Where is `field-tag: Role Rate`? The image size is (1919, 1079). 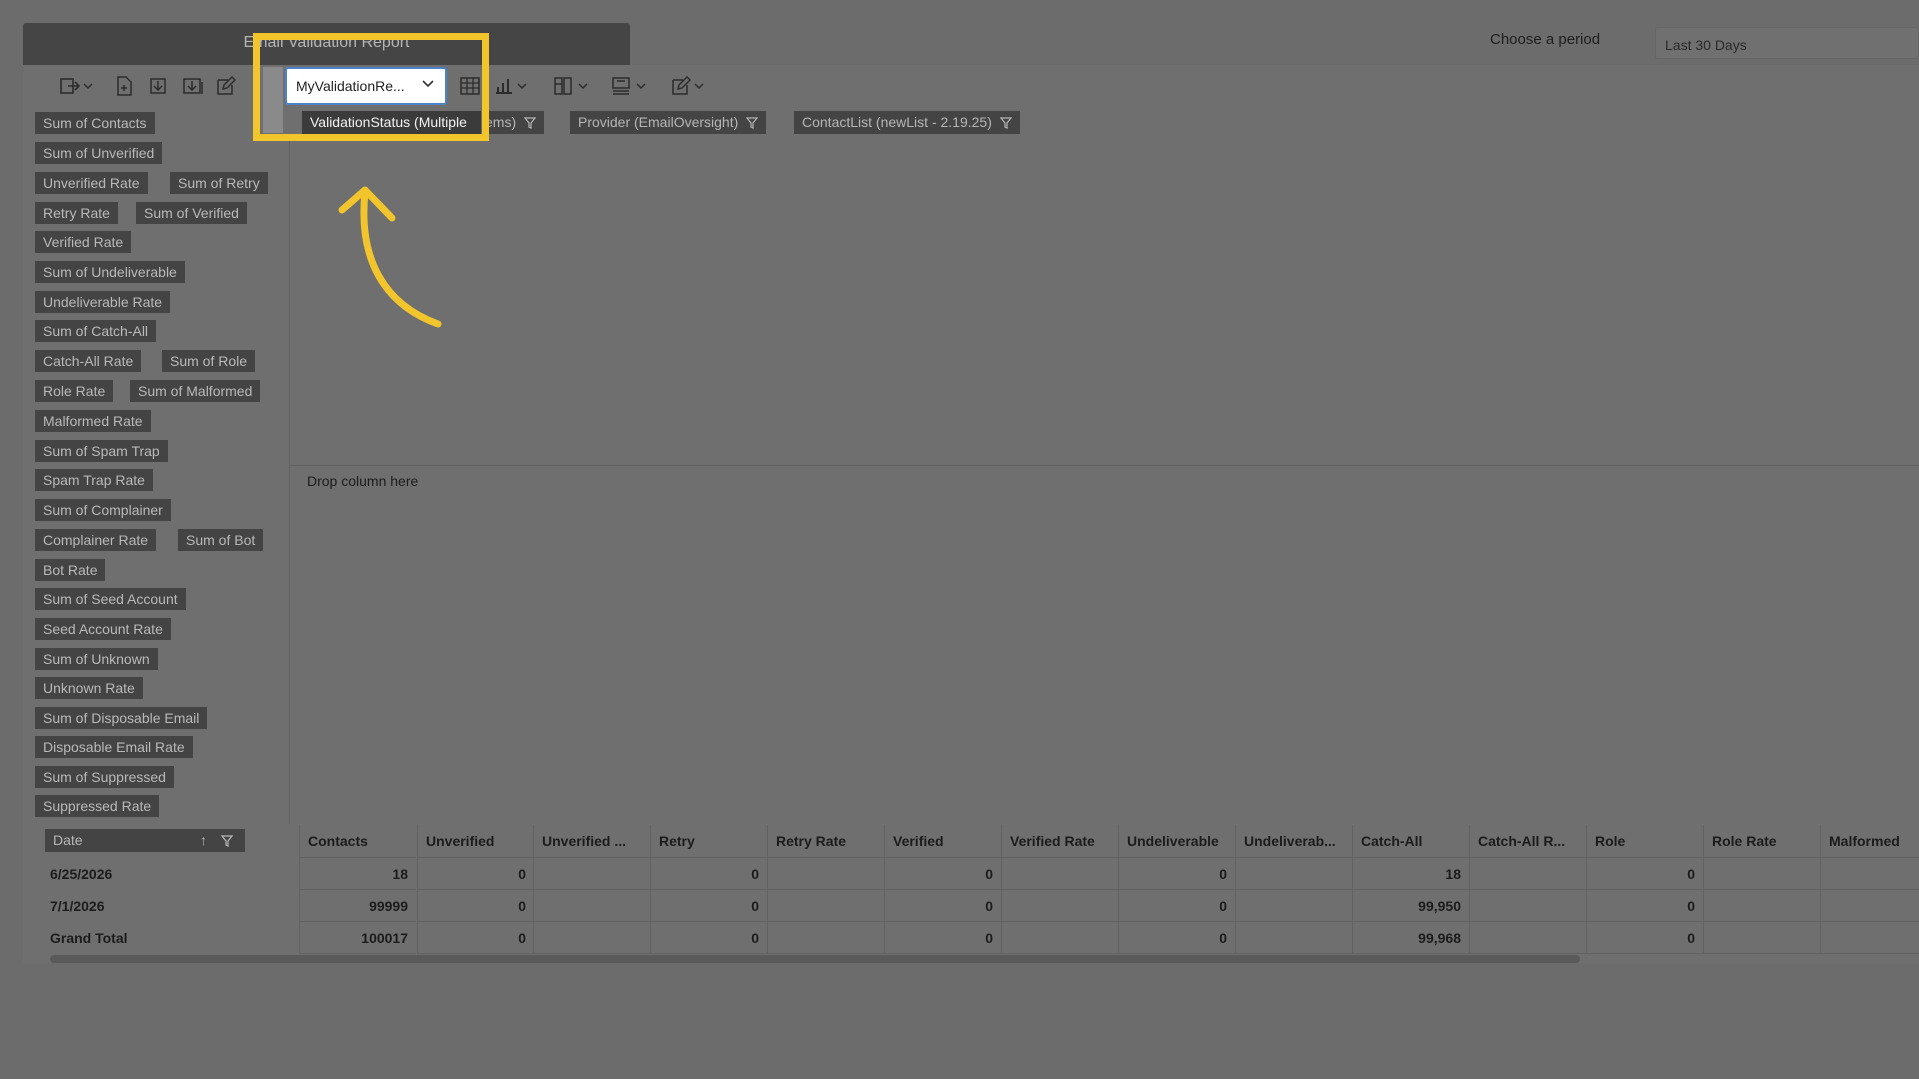
field-tag: Role Rate is located at coordinates (74, 391).